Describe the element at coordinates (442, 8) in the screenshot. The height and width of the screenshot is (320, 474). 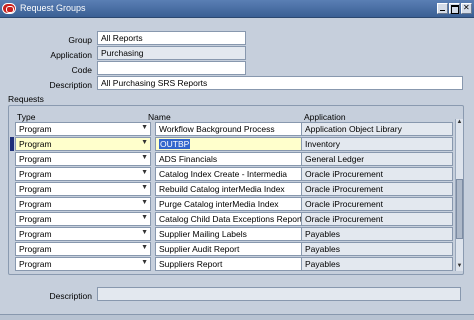
I see `minimize-icon` at that location.